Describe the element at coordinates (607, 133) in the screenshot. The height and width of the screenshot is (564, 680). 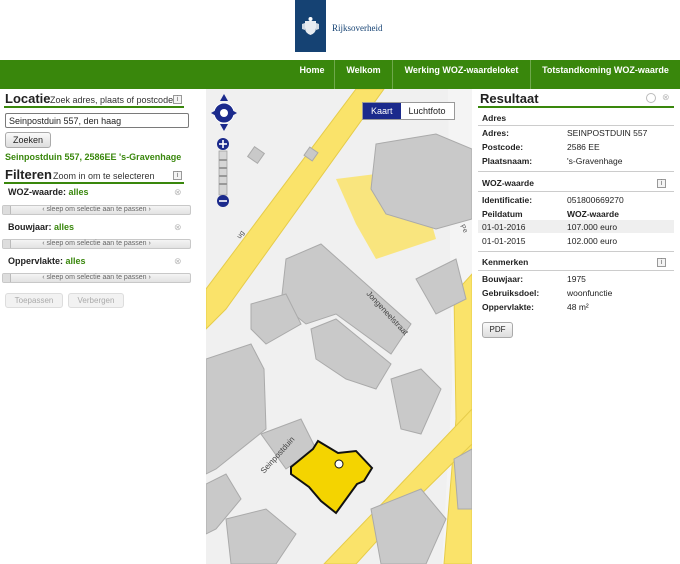
I see `row-value: SEINPOSTDUIN 557` at that location.